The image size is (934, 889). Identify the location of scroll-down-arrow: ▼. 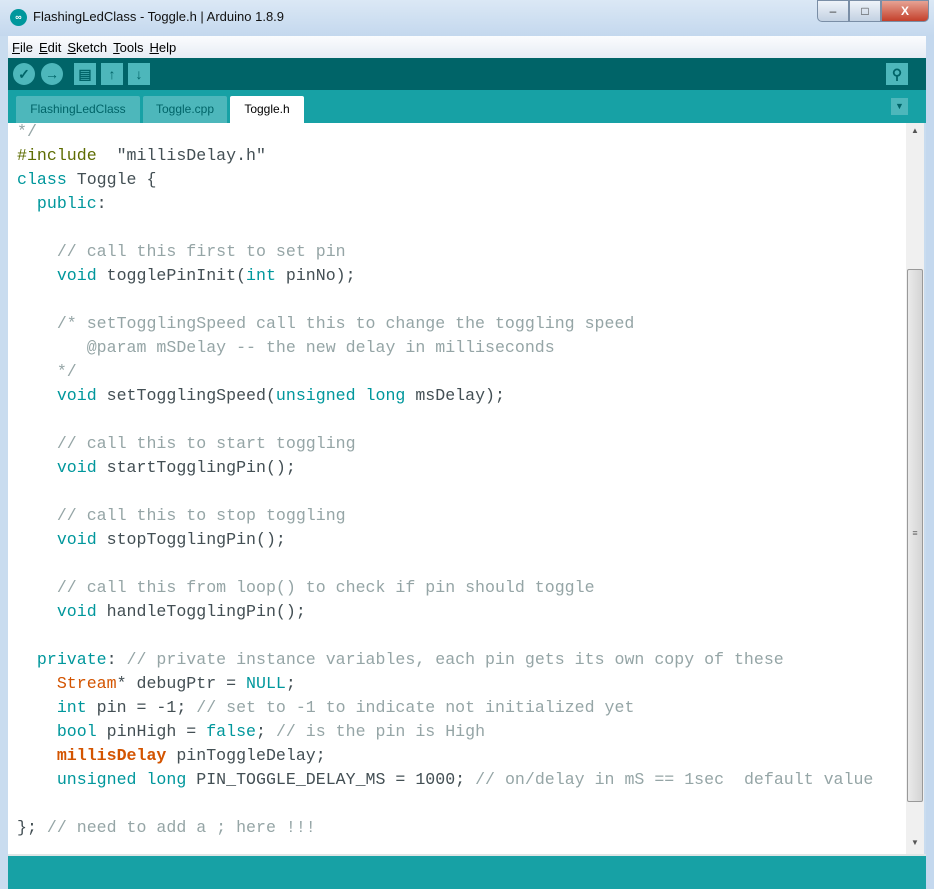
(915, 843).